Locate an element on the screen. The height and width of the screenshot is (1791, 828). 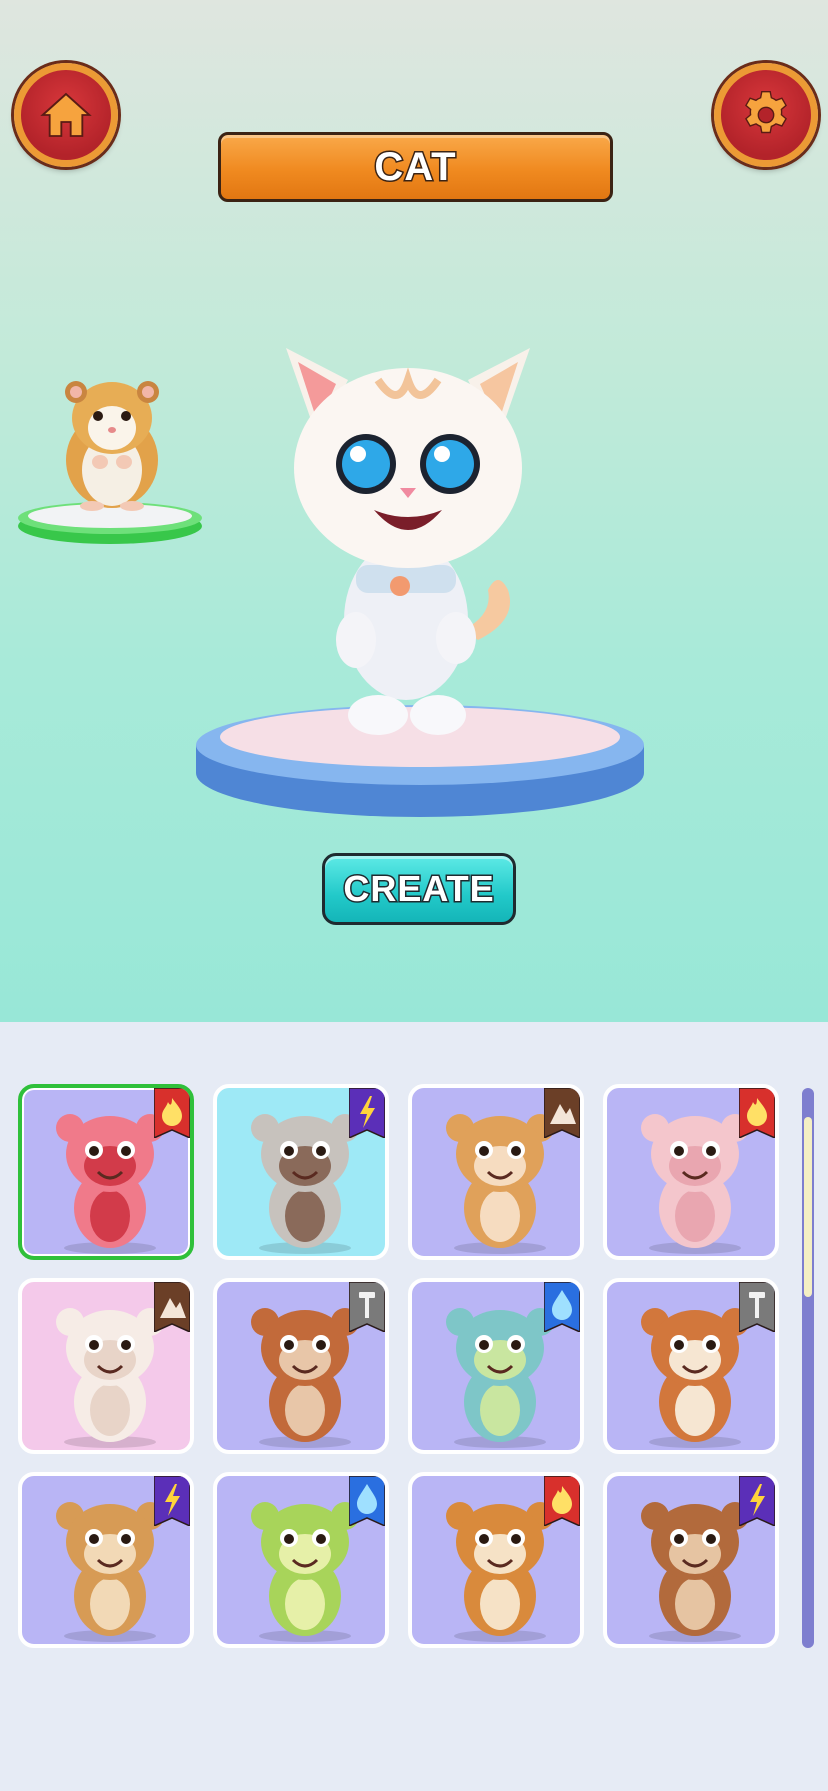
scrollbar-thumb is located at coordinates (808, 1207).